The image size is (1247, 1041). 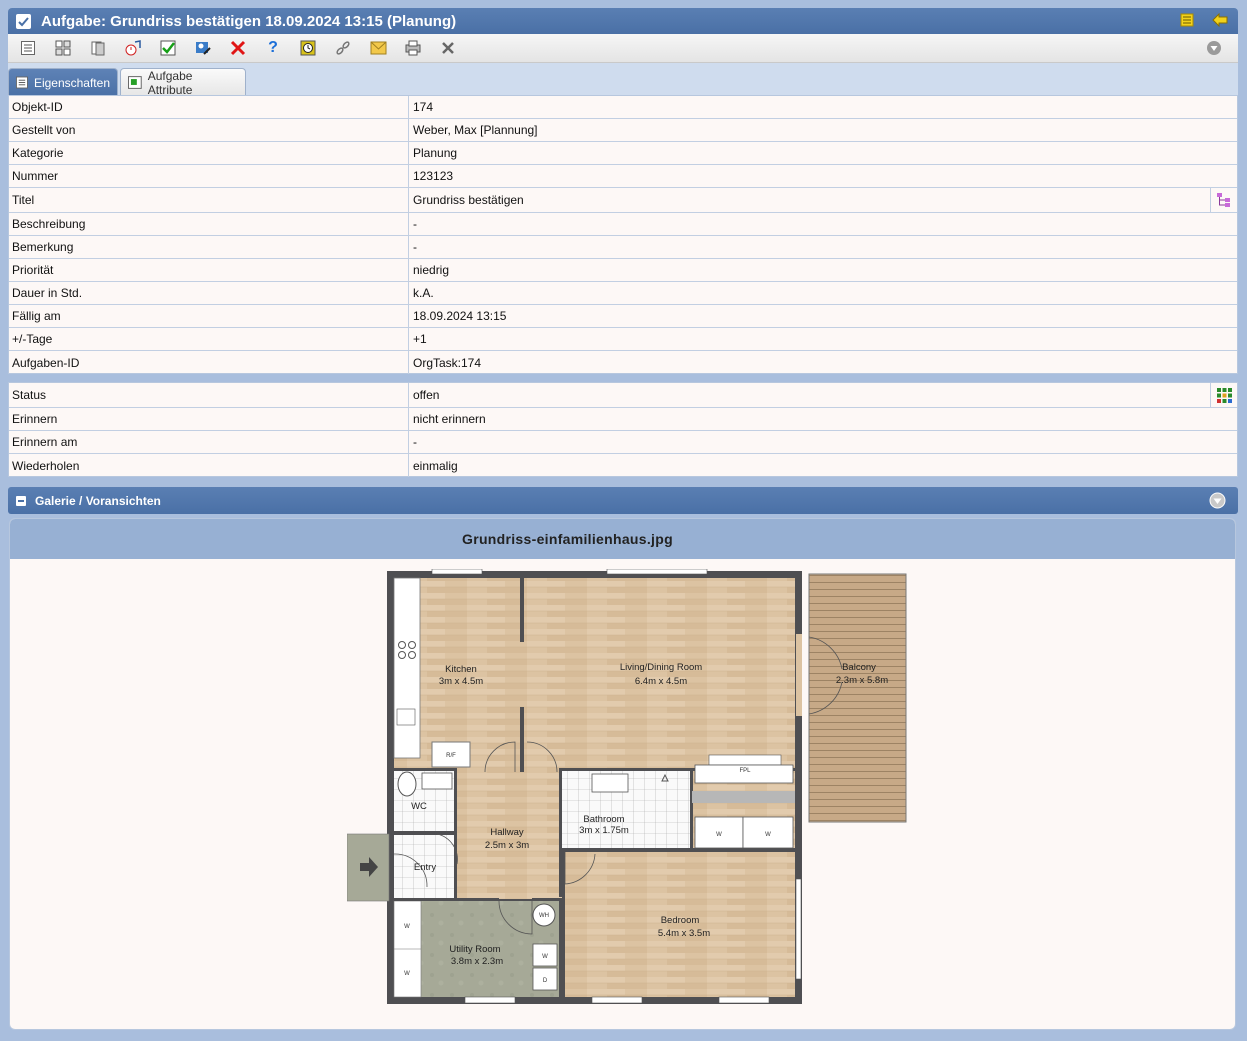 I want to click on property-value: Weber, Max [Plannung], so click(x=475, y=130).